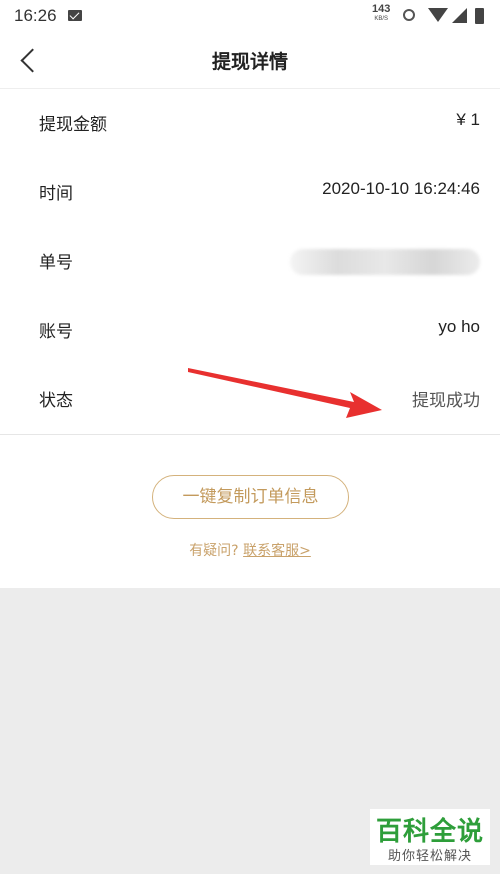 The width and height of the screenshot is (500, 874). Describe the element at coordinates (250, 192) in the screenshot. I see `time-row: 时间 2020-10-10 16:24:46` at that location.